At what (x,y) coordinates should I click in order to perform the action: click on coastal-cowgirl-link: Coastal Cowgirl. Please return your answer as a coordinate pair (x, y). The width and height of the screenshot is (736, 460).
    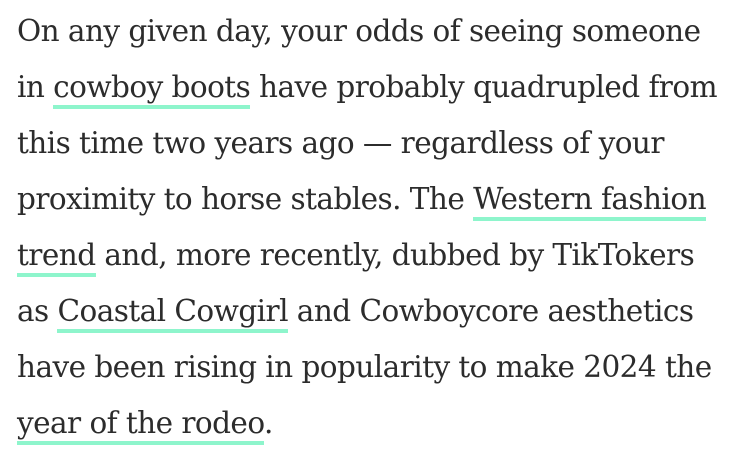
    Looking at the image, I should click on (173, 313).